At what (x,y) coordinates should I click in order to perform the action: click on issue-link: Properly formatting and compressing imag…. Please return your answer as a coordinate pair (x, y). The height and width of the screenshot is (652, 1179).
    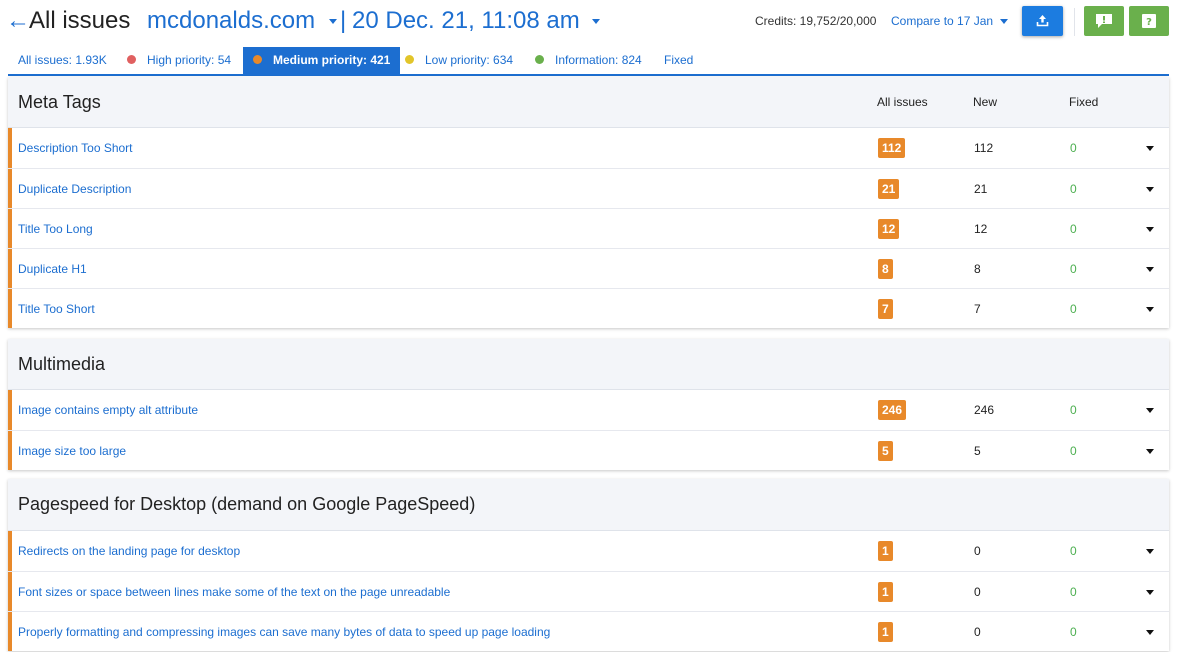
    Looking at the image, I should click on (284, 632).